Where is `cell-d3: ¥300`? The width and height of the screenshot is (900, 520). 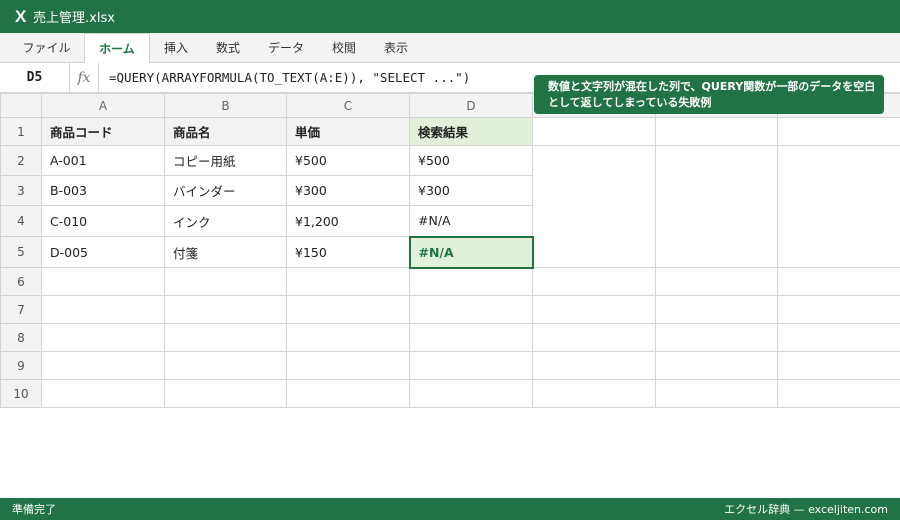
cell-d3: ¥300 is located at coordinates (471, 190).